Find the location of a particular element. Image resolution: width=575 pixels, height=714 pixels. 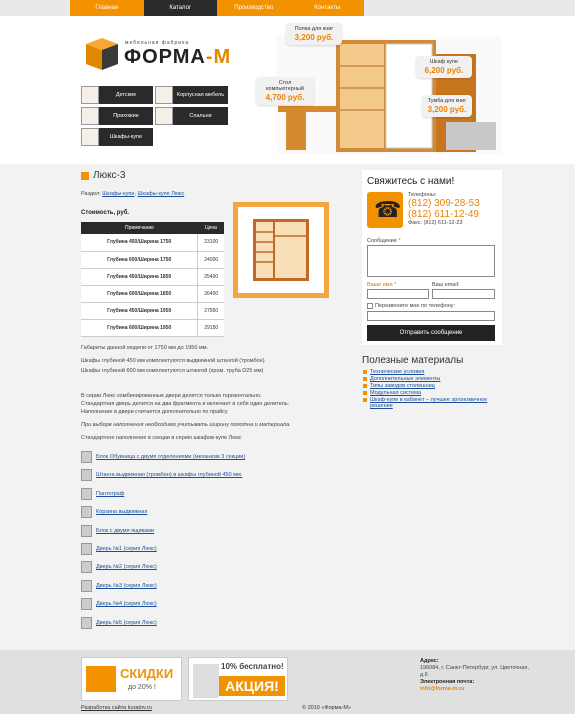

fill-link: Дверь №2 (серия Люкс) is located at coordinates (126, 567).